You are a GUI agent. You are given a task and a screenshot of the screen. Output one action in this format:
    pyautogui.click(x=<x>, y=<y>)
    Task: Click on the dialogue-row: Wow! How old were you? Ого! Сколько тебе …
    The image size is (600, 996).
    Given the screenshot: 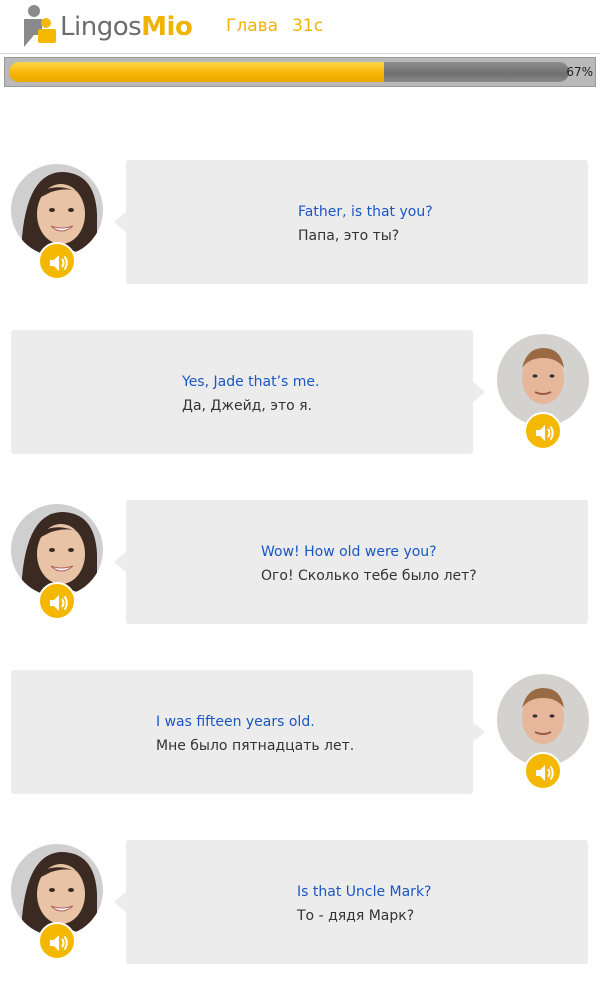 What is the action you would take?
    pyautogui.click(x=300, y=562)
    